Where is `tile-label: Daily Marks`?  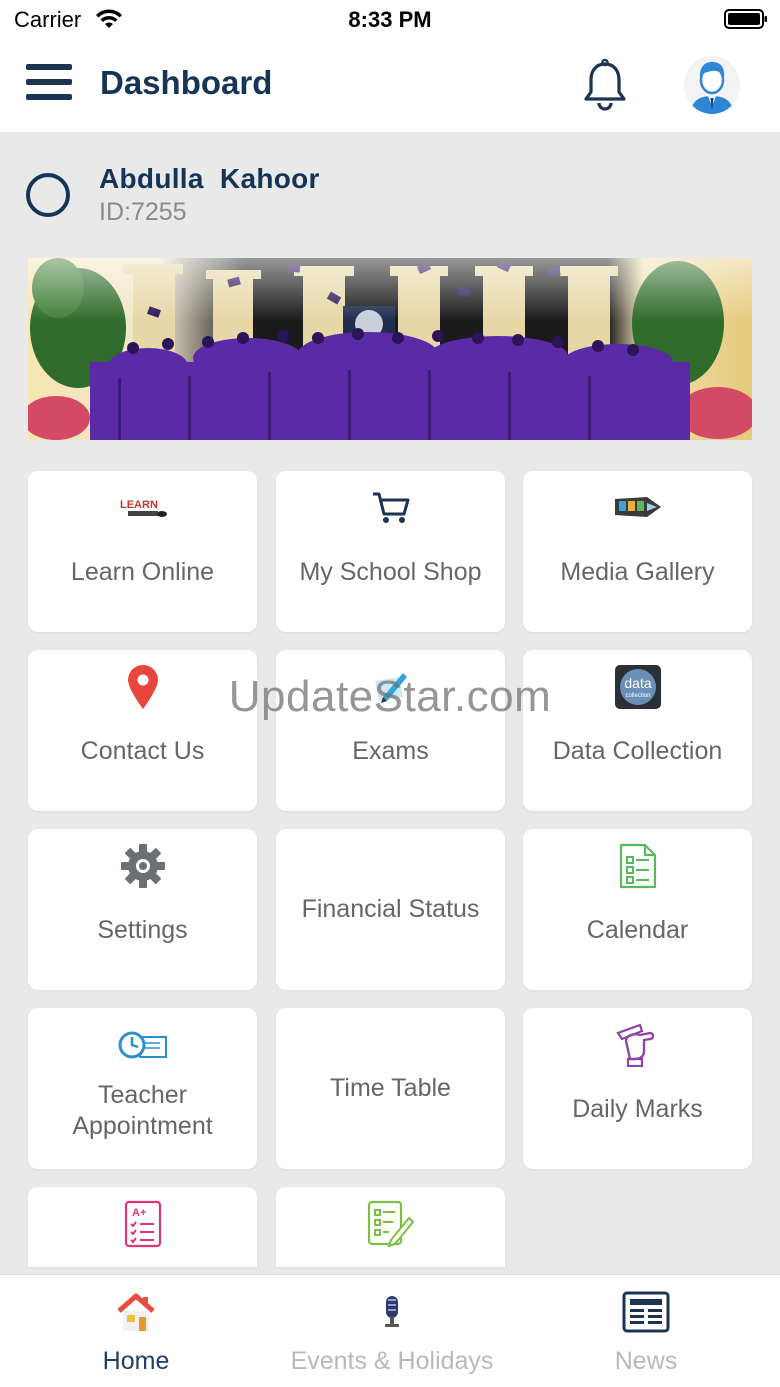
tile-label: Daily Marks is located at coordinates (637, 1109).